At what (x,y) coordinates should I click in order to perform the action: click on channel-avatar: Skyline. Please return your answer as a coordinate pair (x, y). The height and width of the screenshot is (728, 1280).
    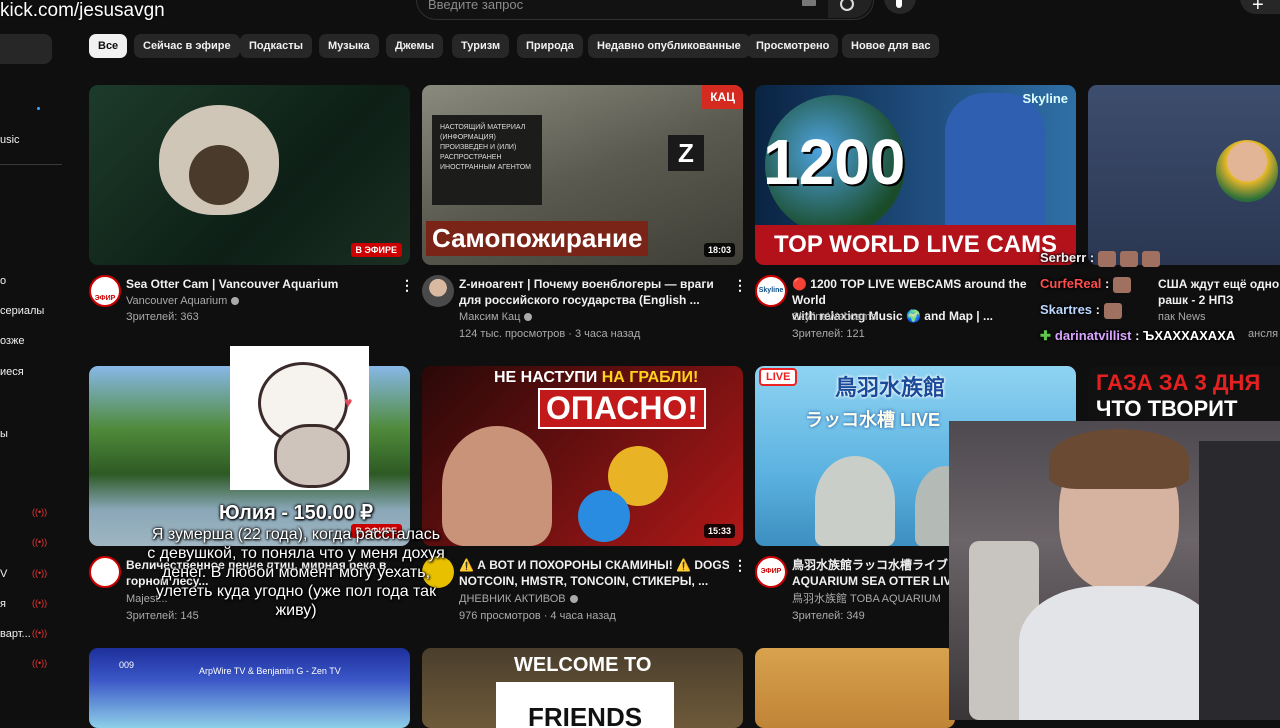
    Looking at the image, I should click on (771, 291).